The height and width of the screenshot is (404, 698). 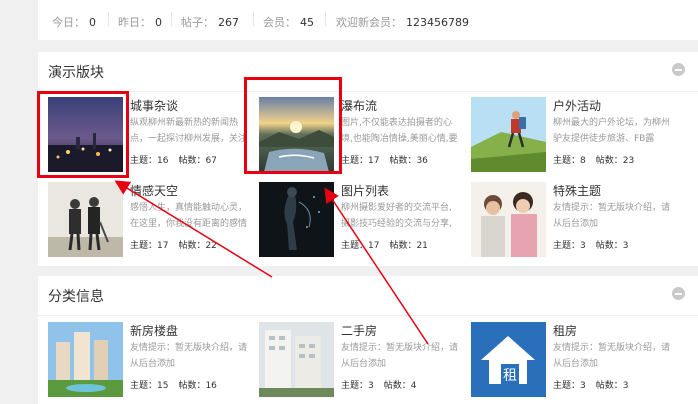 What do you see at coordinates (173, 246) in the screenshot?
I see `forum-stats: 主题：17 帖数：22` at bounding box center [173, 246].